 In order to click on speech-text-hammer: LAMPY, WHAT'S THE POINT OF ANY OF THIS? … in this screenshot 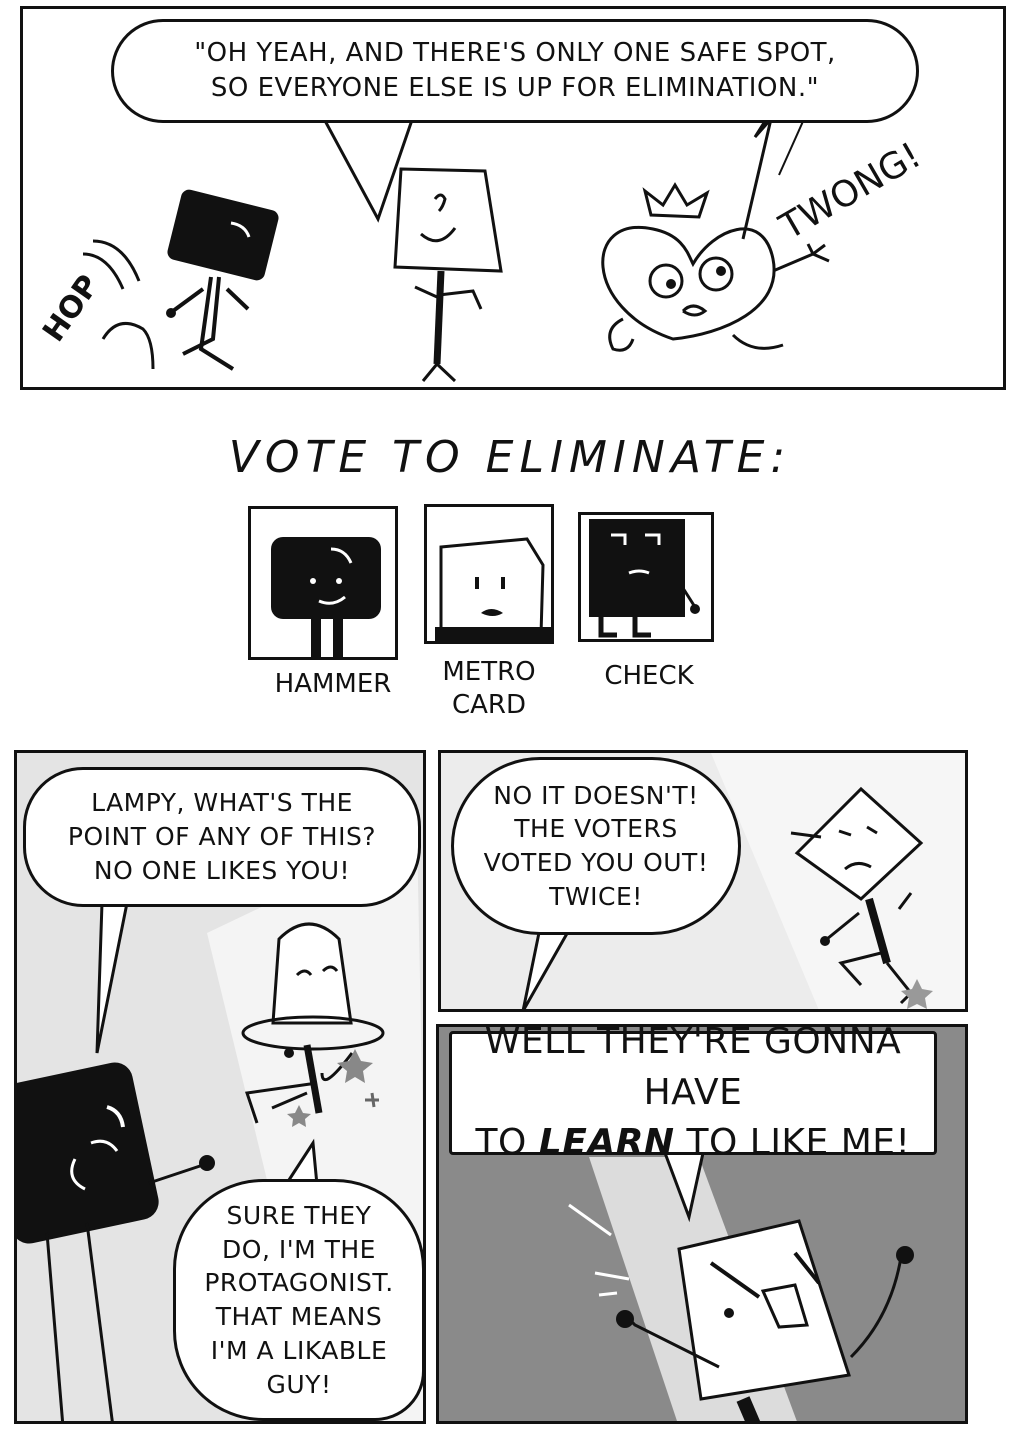, I will do `click(222, 836)`.